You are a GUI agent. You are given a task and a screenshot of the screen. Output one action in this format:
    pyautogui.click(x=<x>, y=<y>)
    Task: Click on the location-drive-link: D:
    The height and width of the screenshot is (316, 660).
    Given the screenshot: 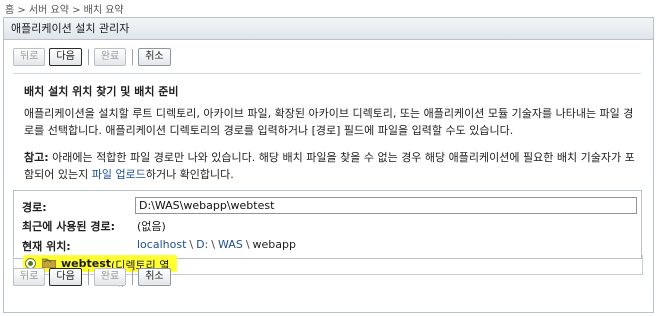 What is the action you would take?
    pyautogui.click(x=202, y=244)
    